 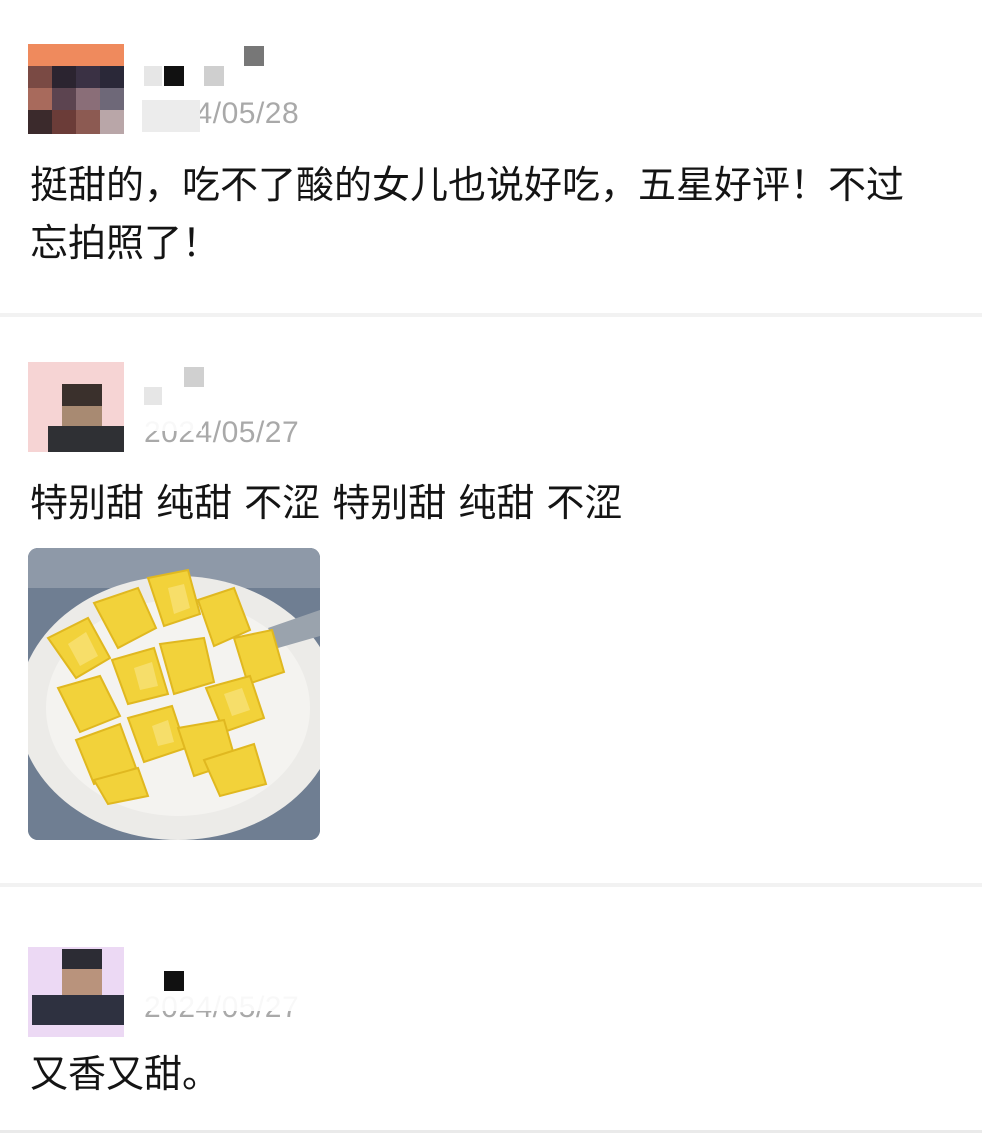 What do you see at coordinates (467, 214) in the screenshot?
I see `review-comment: 挺甜的，吃不了酸的女儿也说好吃，五星好评！不过忘拍照了！` at bounding box center [467, 214].